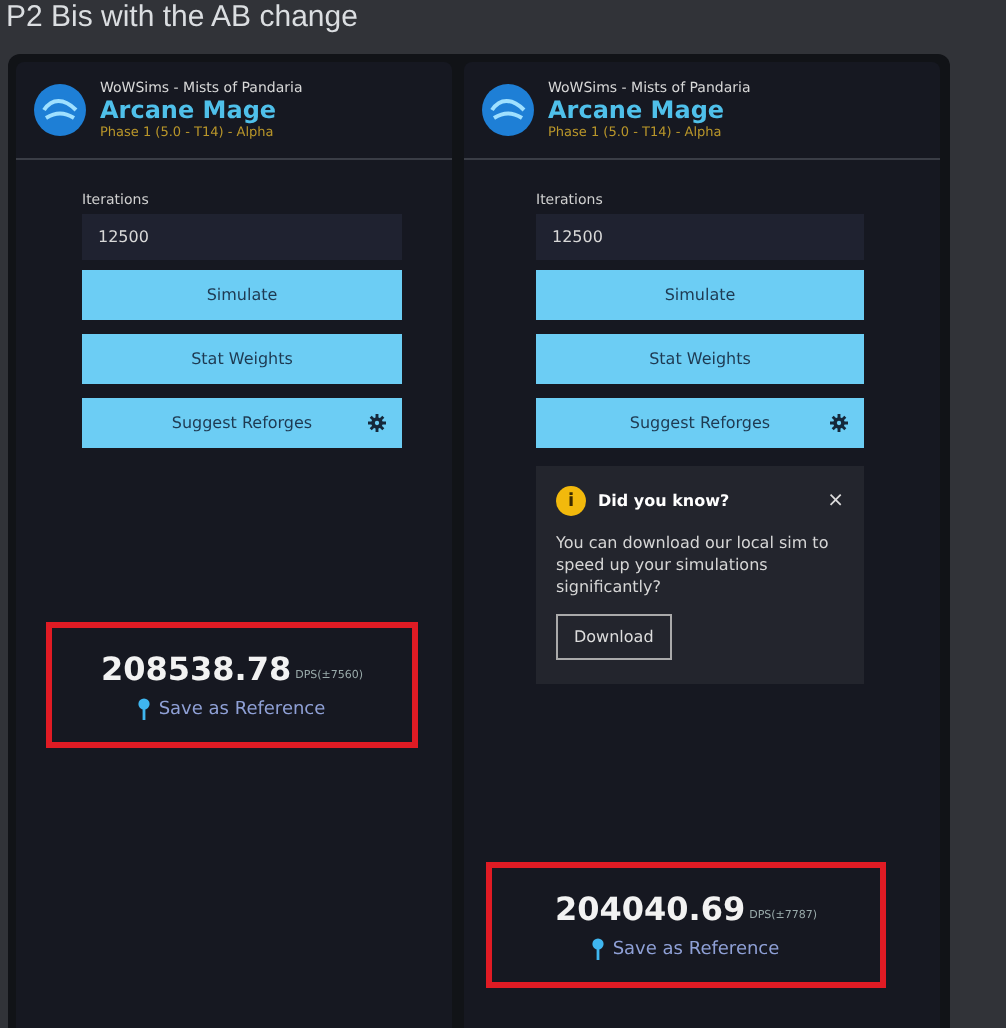 Image resolution: width=1006 pixels, height=1028 pixels. I want to click on tip-text: You can download our local sim to speed up your simulations significantly?, so click(693, 565).